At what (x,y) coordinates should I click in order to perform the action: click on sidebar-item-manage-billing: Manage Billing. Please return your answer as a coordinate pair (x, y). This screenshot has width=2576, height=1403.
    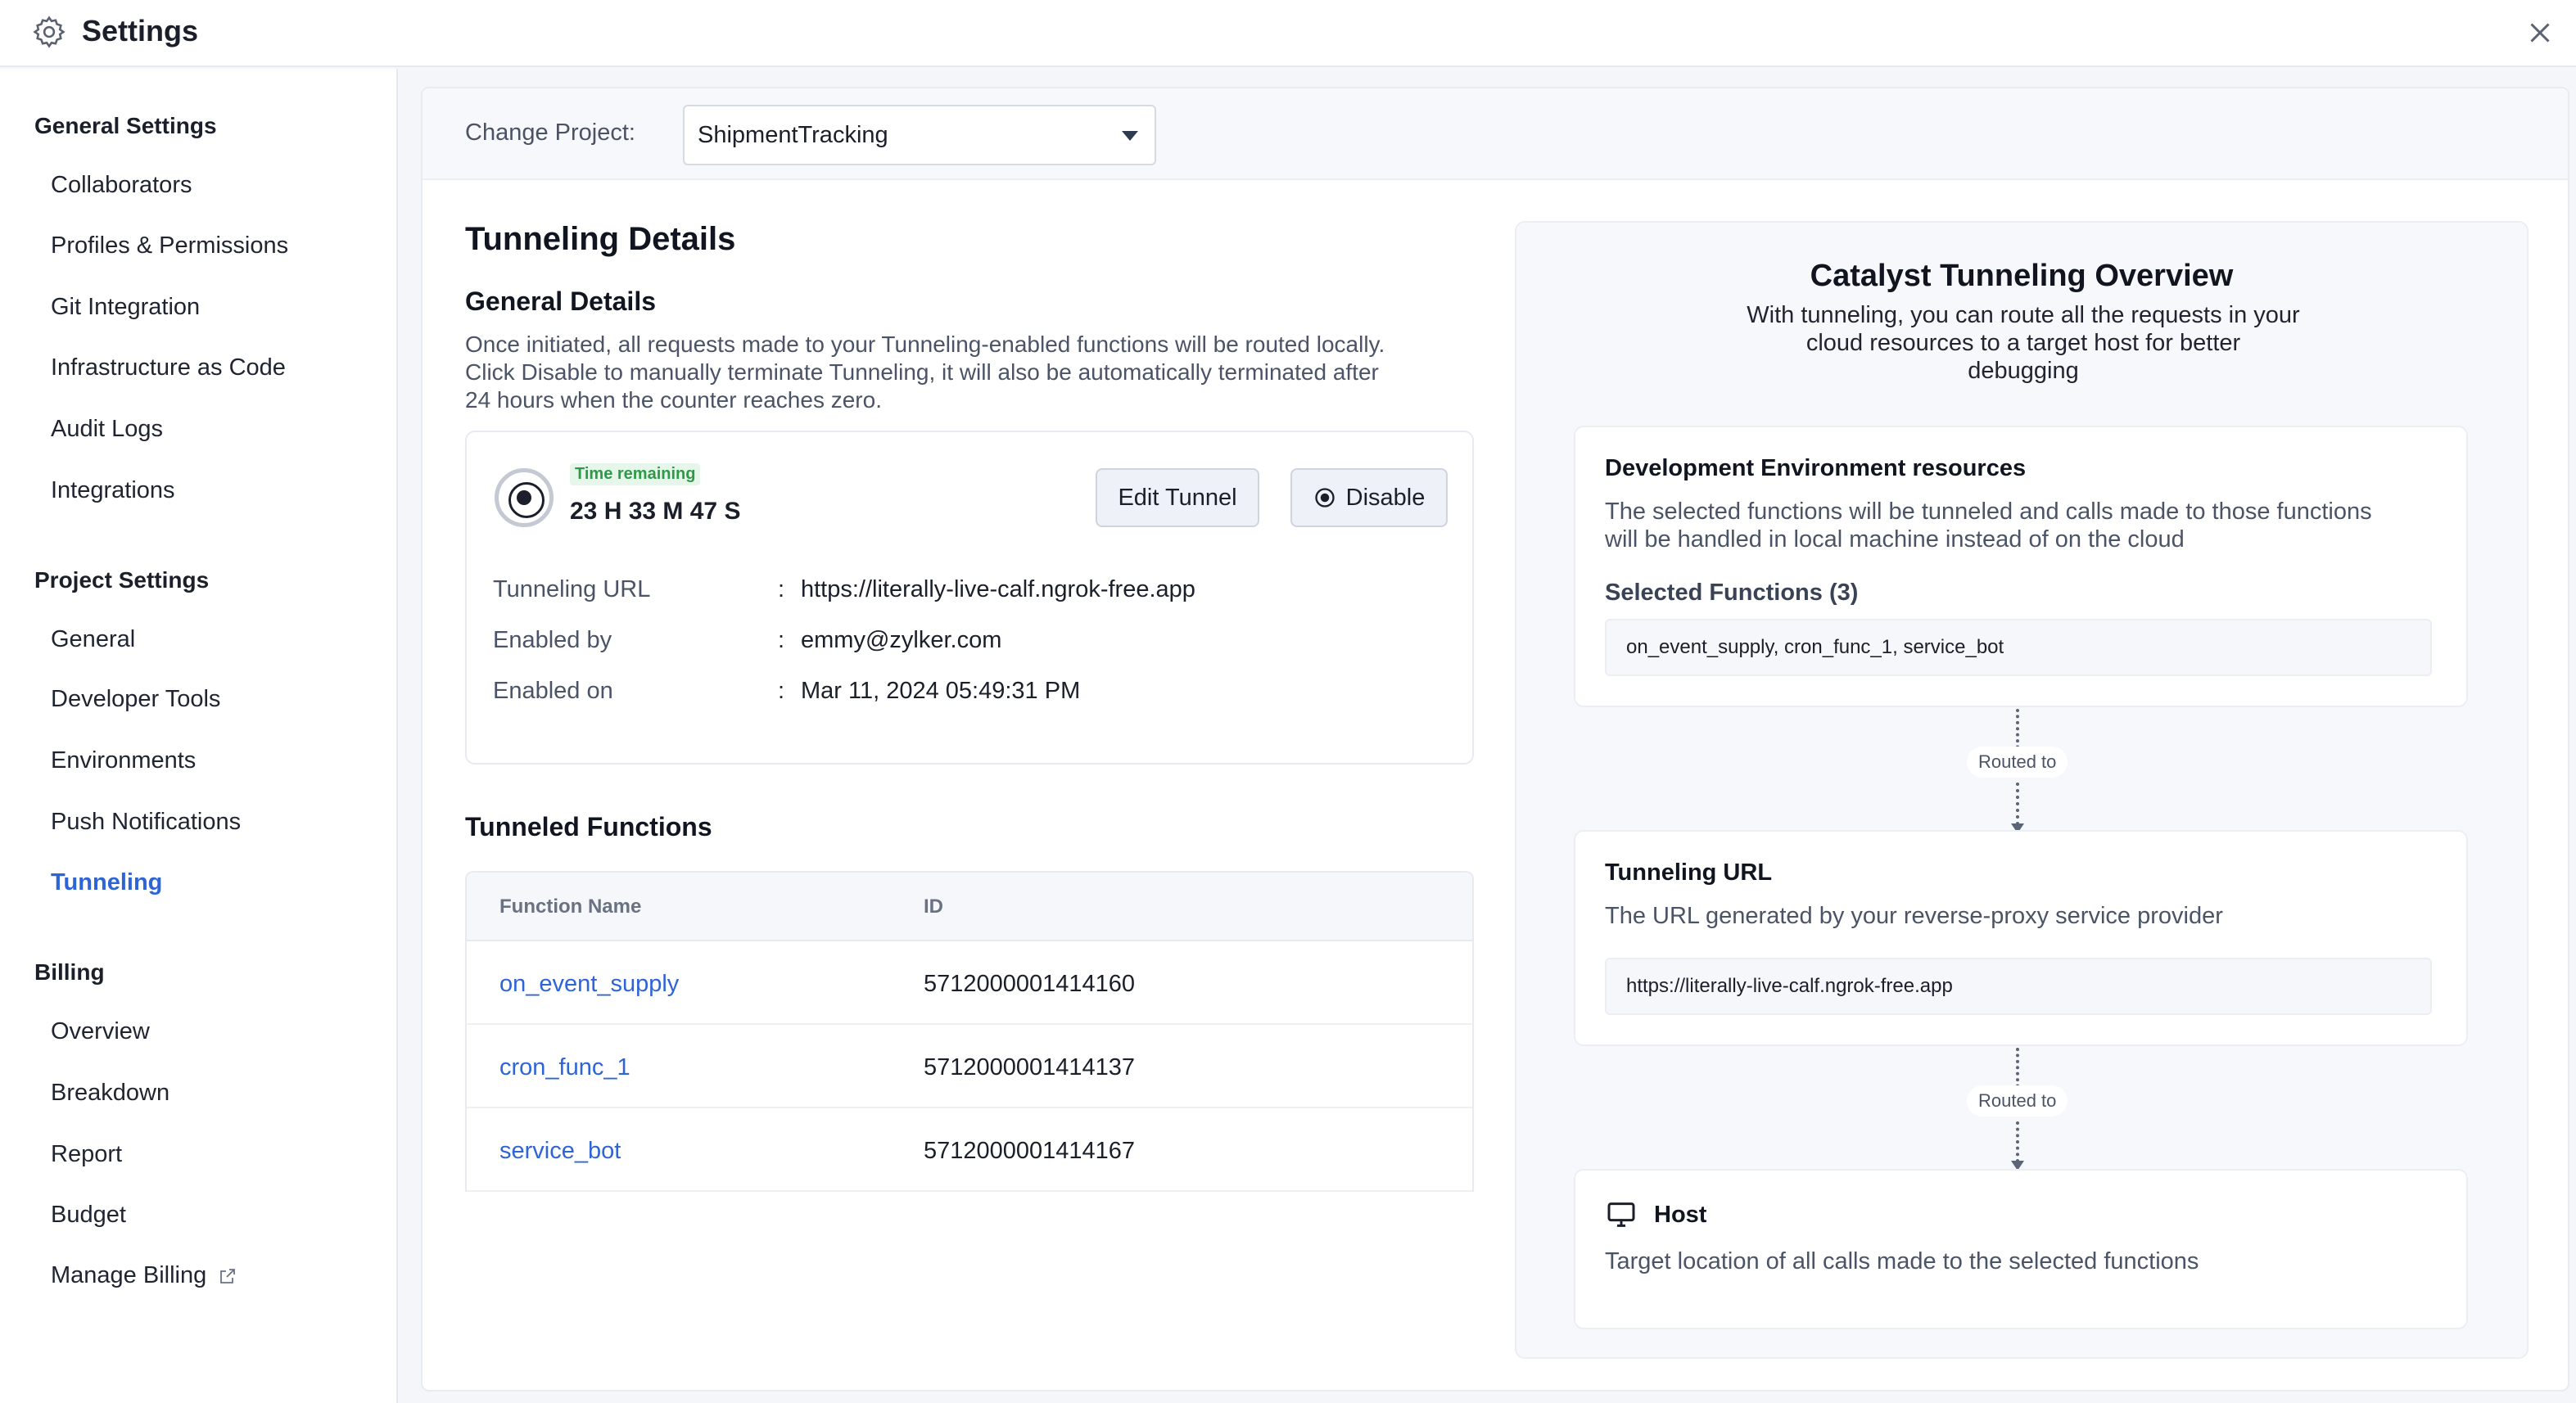
    Looking at the image, I should click on (144, 1275).